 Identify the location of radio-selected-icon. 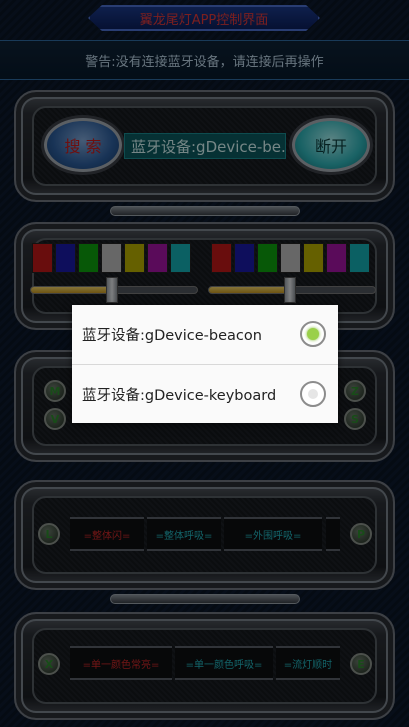
(313, 334).